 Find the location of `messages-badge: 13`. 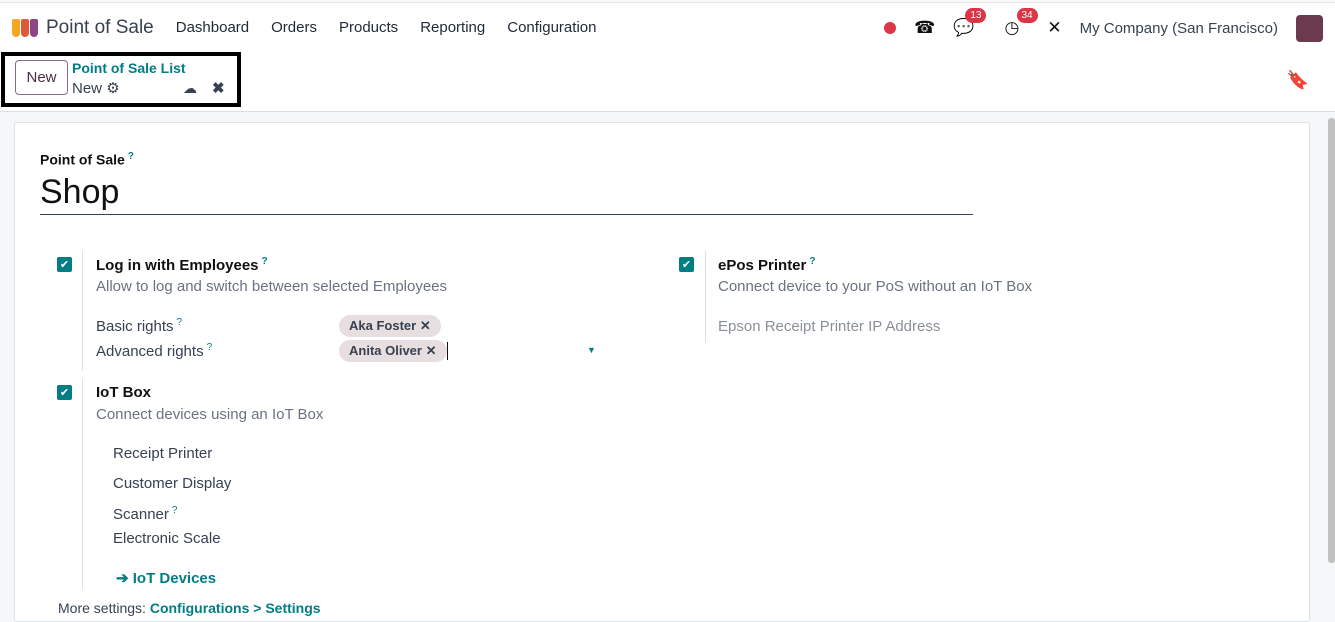

messages-badge: 13 is located at coordinates (976, 15).